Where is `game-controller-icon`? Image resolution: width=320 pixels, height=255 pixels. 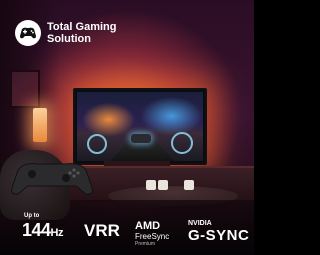 game-controller-icon is located at coordinates (52, 179).